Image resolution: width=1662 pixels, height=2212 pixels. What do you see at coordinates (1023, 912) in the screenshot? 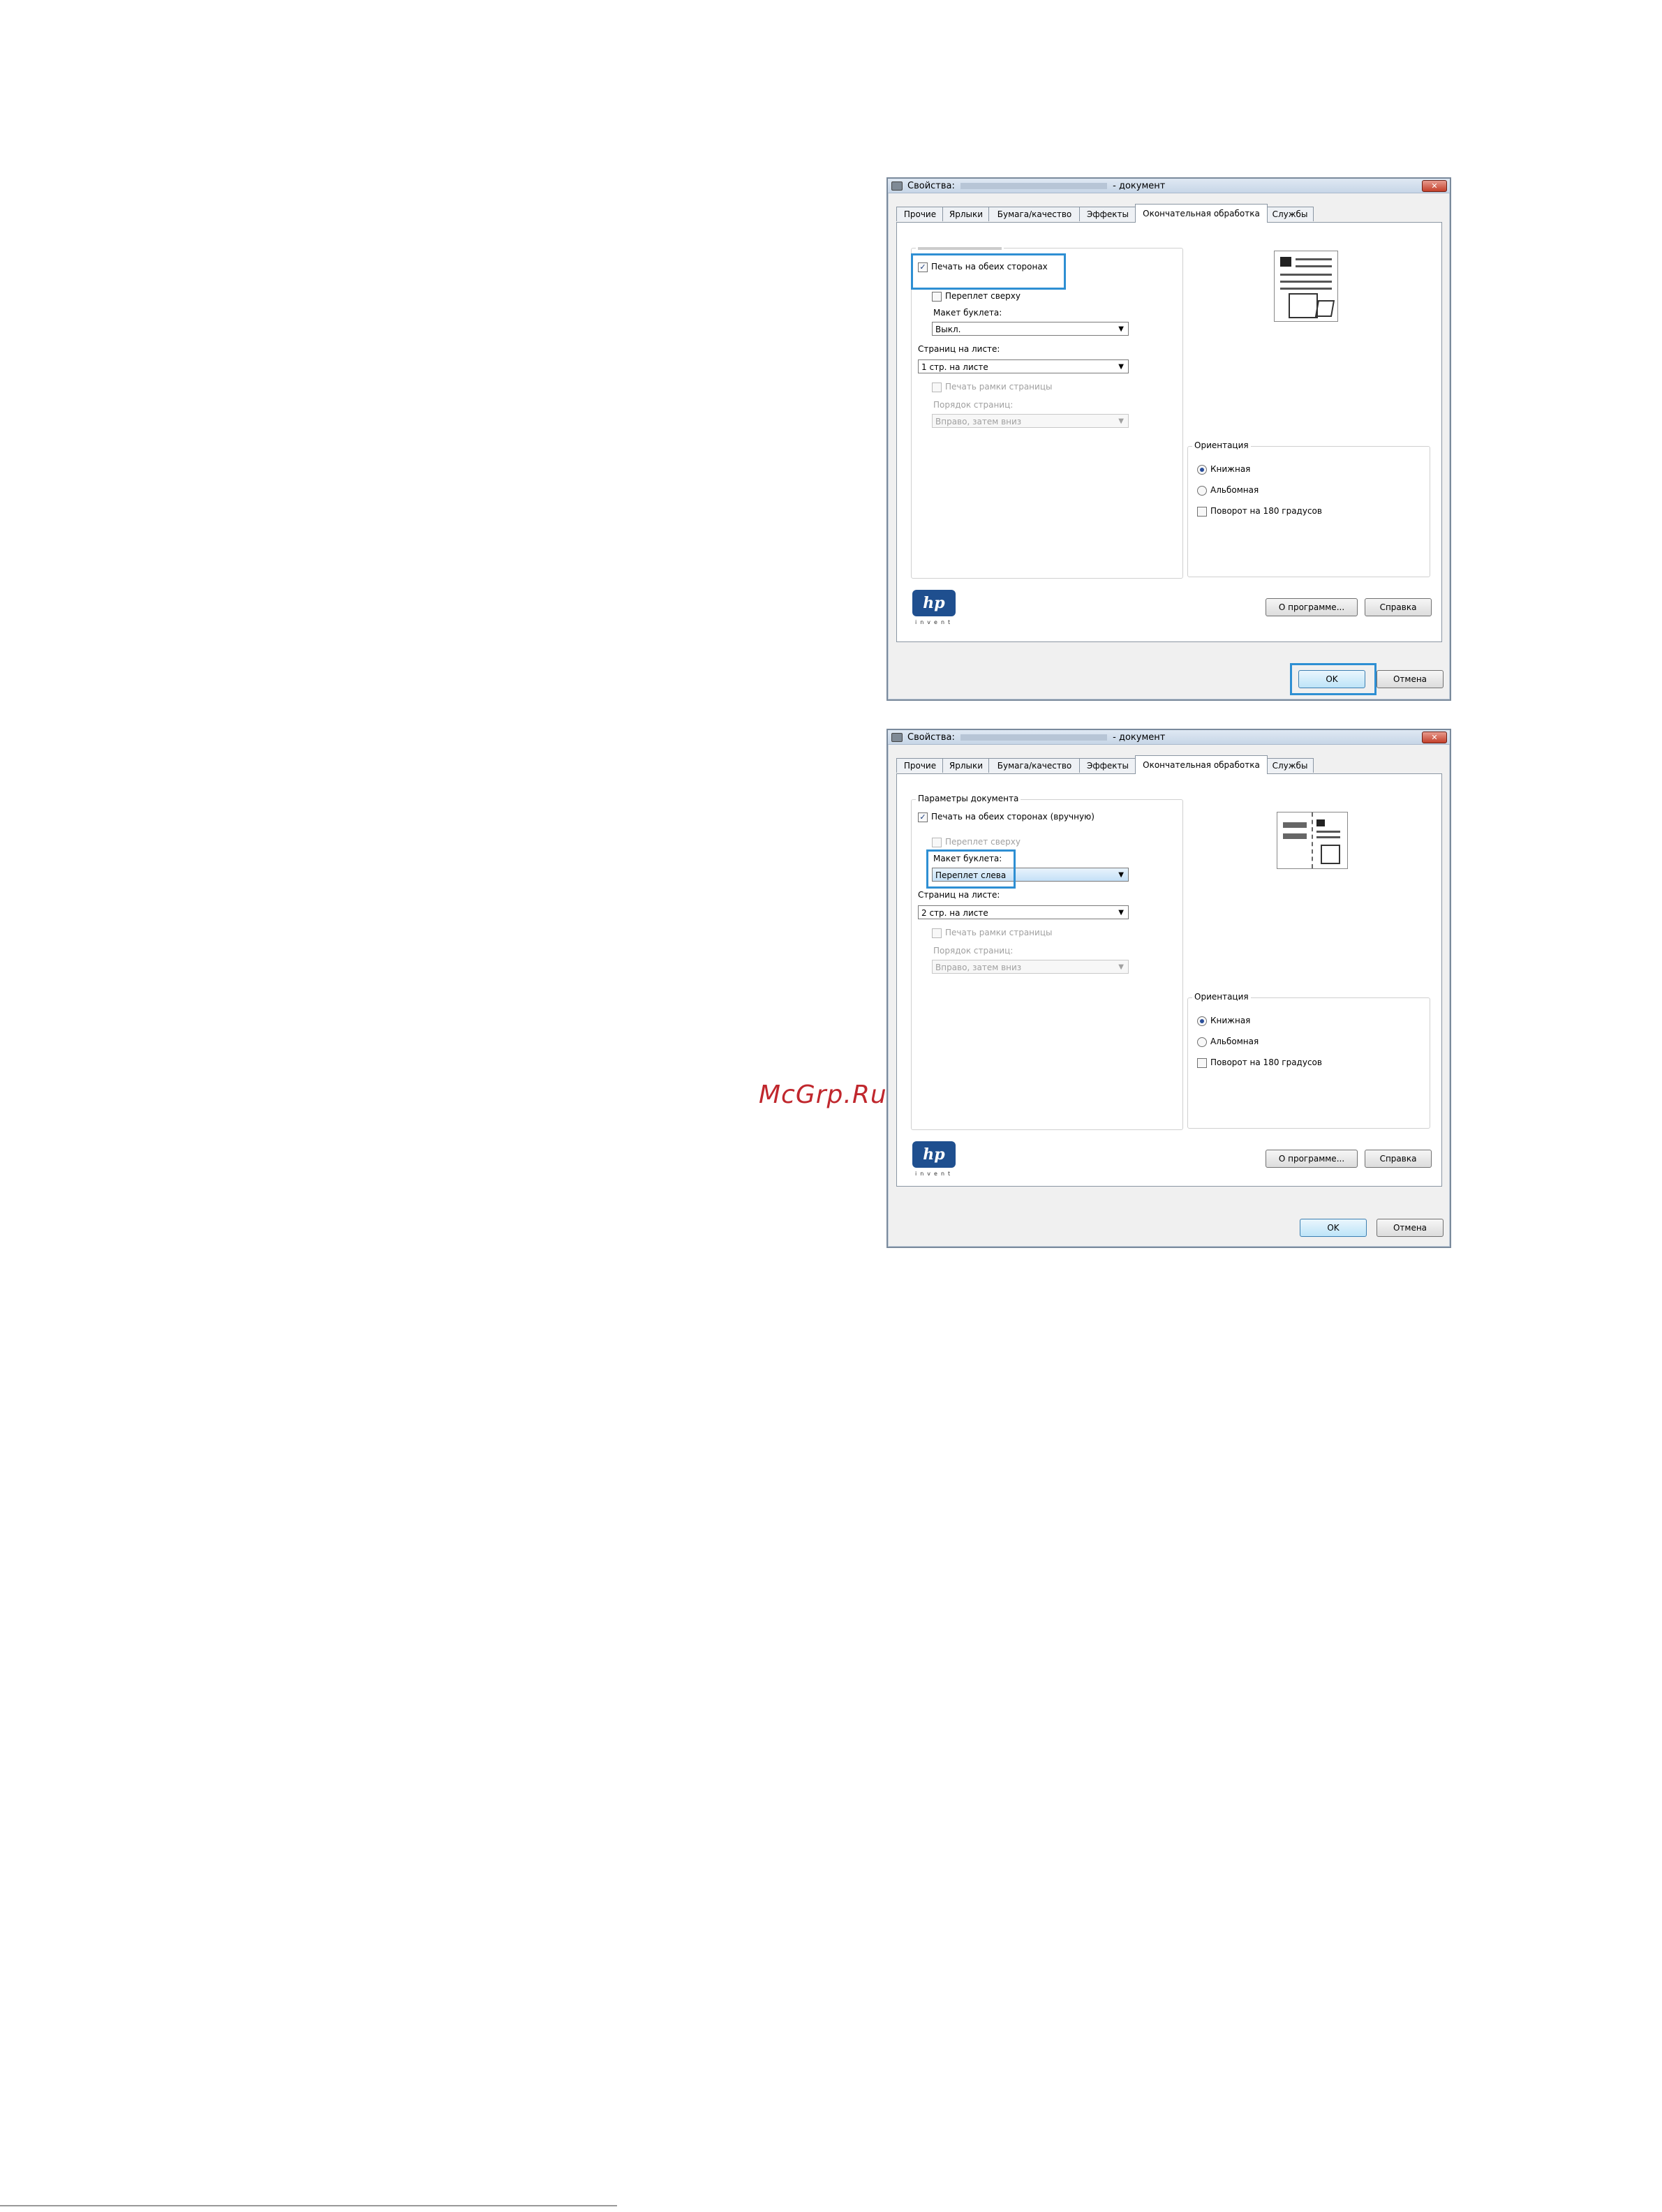
I see `pages-per-sheet-select: 2 стр. на листе ▼` at bounding box center [1023, 912].